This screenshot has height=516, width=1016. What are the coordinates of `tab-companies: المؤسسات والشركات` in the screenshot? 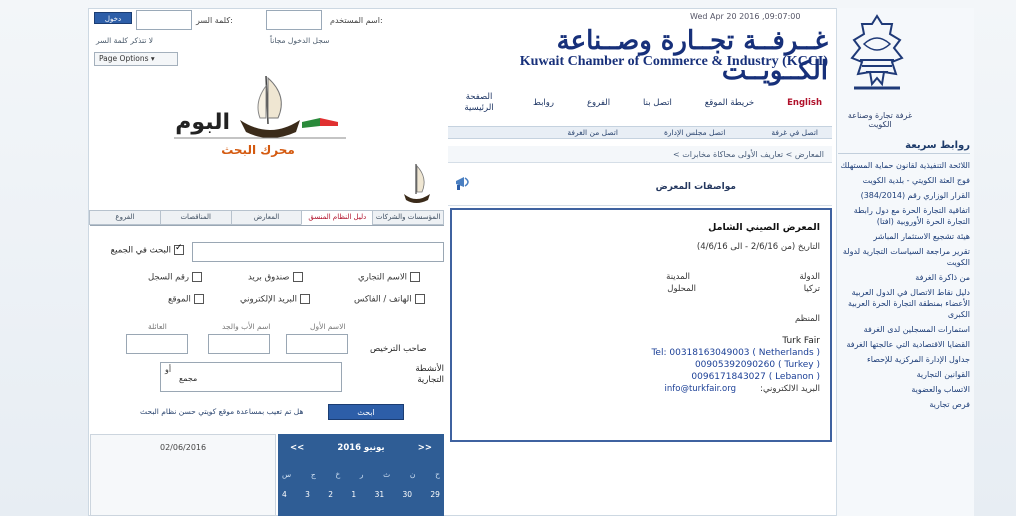 It's located at (408, 217).